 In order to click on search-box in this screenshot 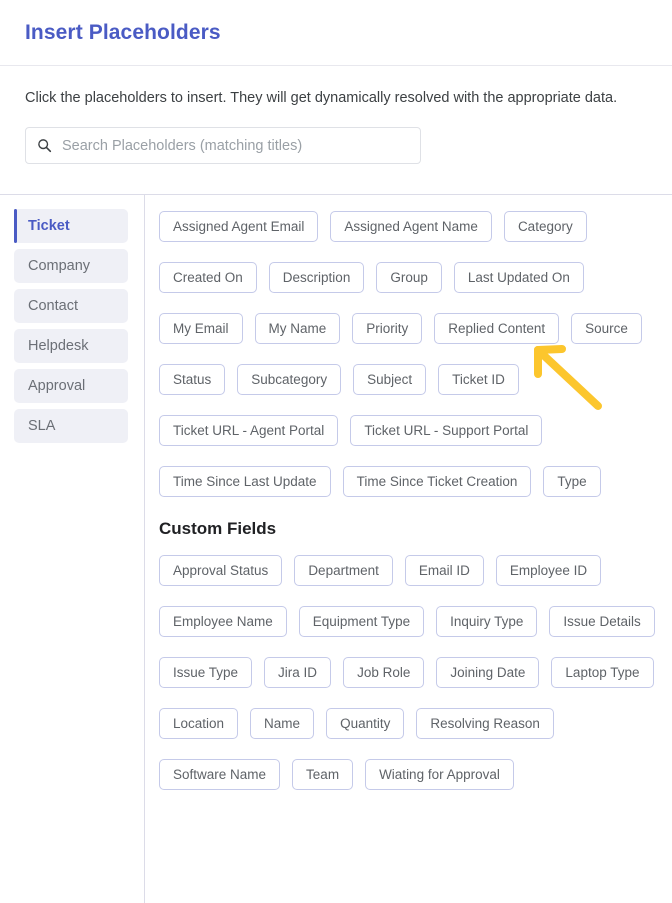, I will do `click(223, 145)`.